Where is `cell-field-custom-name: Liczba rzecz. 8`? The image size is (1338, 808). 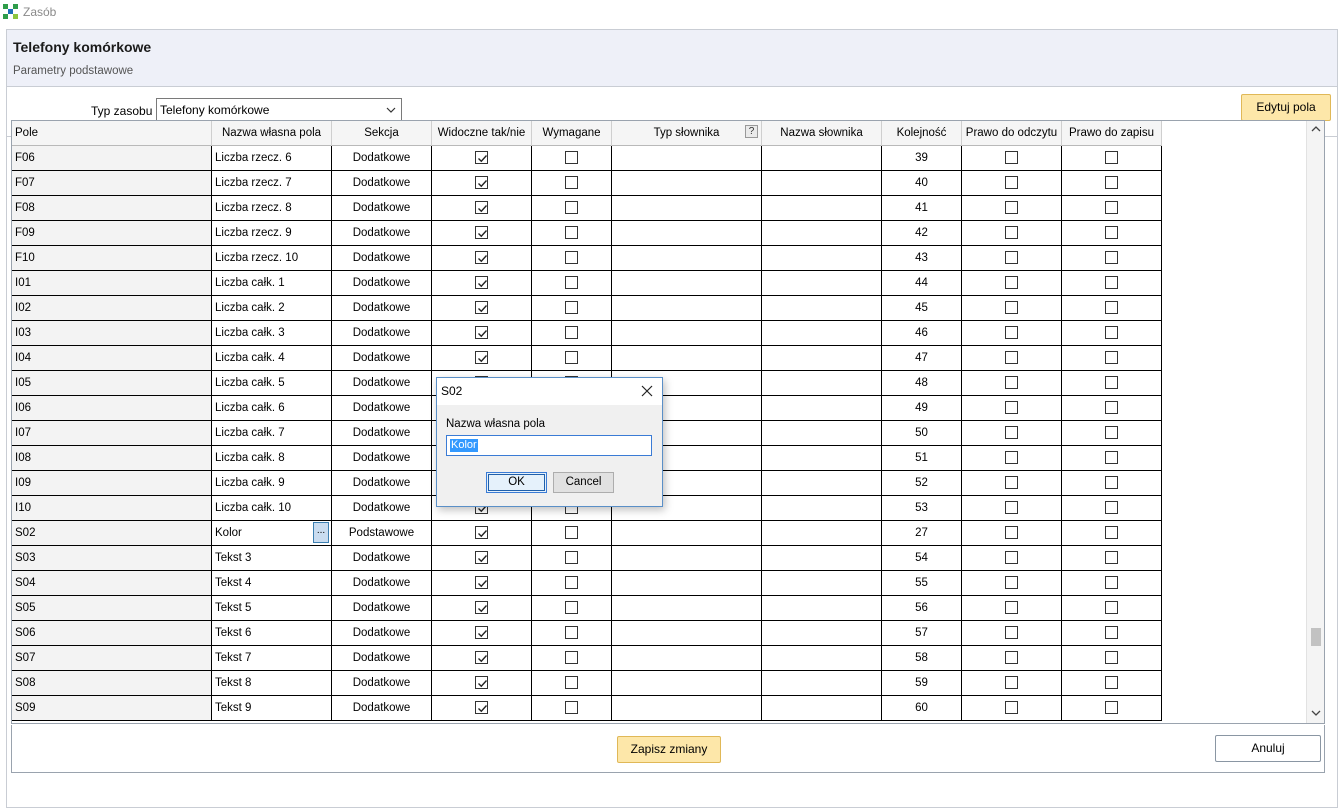
cell-field-custom-name: Liczba rzecz. 8 is located at coordinates (272, 208).